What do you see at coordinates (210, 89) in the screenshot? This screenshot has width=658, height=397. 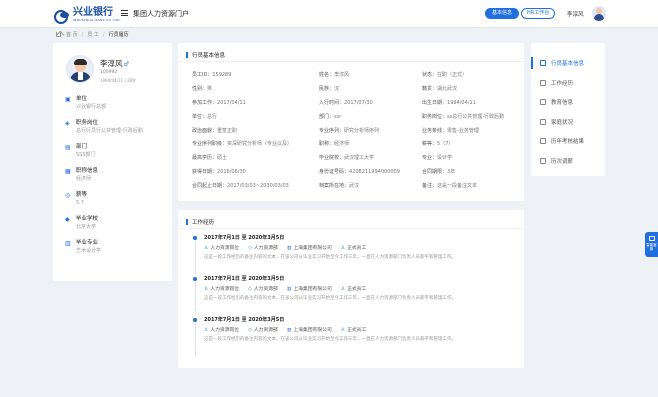 I see `field-value: 男` at bounding box center [210, 89].